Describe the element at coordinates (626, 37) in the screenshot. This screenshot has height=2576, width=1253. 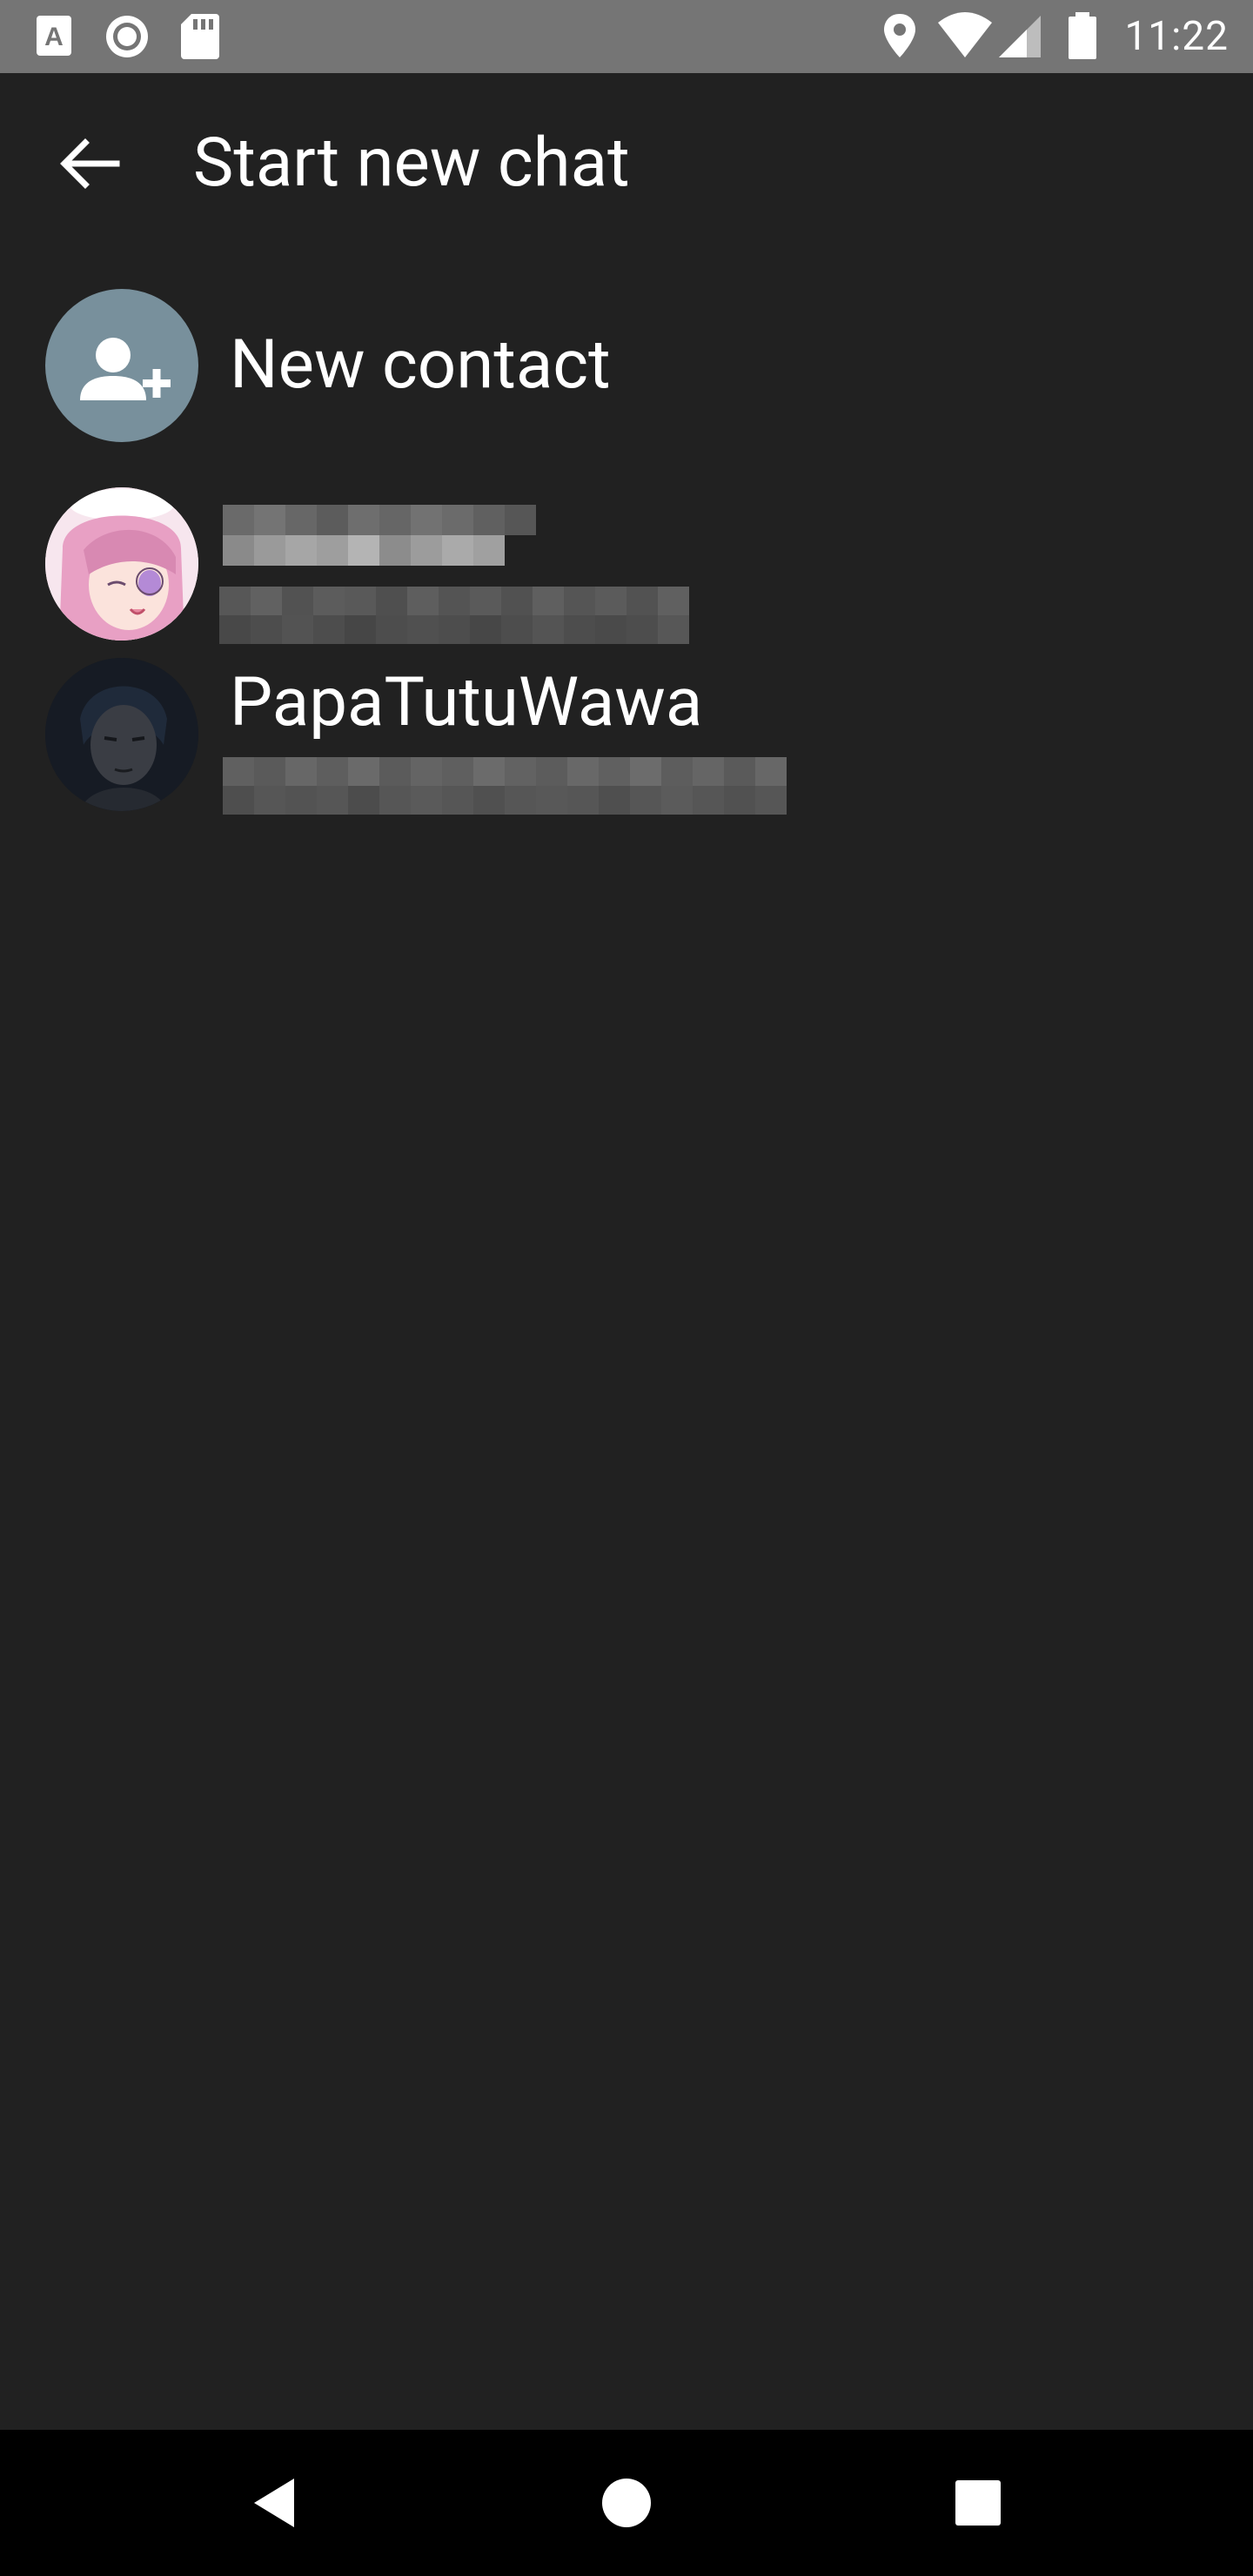
I see `status-bar: A 11:22` at that location.